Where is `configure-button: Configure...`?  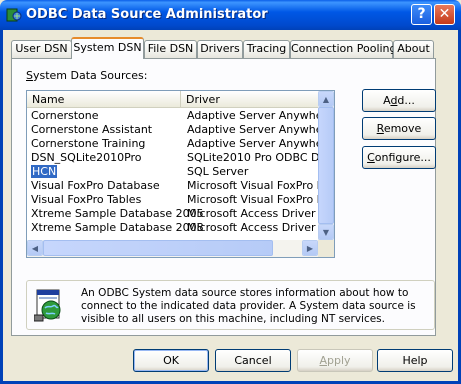 configure-button: Configure... is located at coordinates (399, 157).